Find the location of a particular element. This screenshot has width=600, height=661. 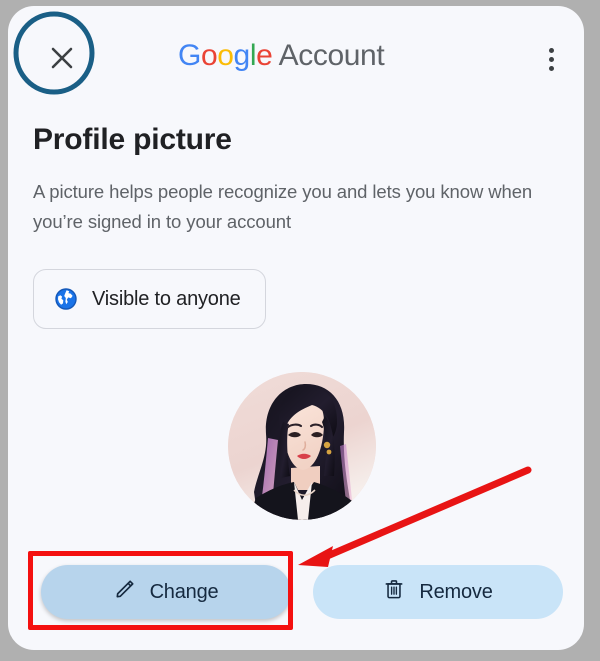

logo-letter-g: G is located at coordinates (189, 55).